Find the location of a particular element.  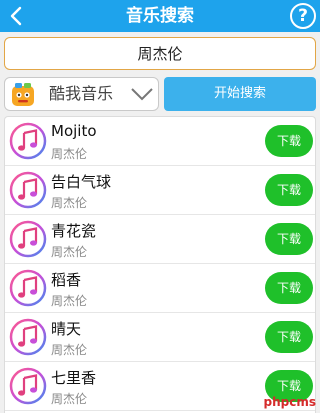

song-row: Mojito 周杰伦 下载 is located at coordinates (160, 141).